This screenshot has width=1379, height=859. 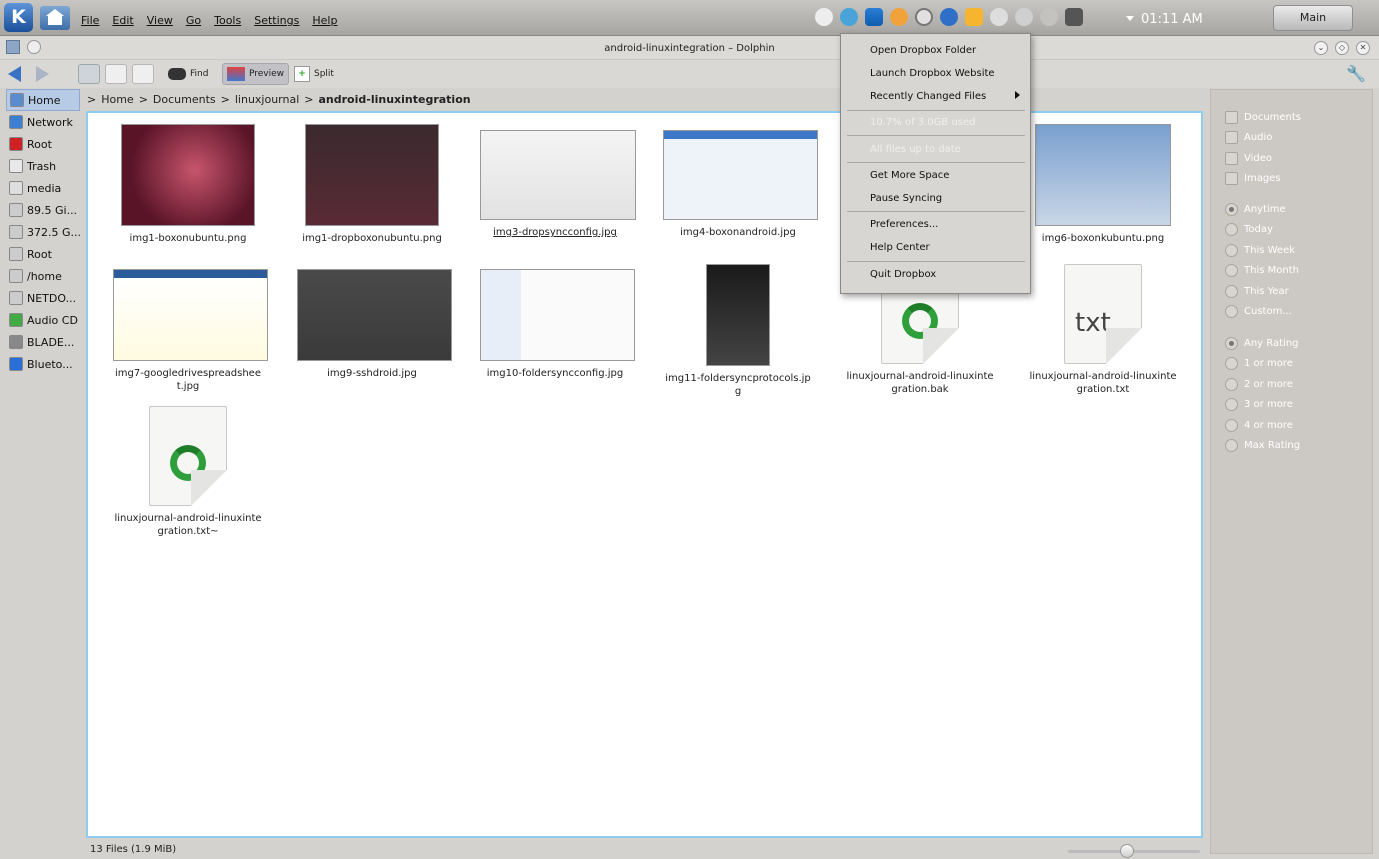 What do you see at coordinates (1363, 48) in the screenshot?
I see `close-button: ✕` at bounding box center [1363, 48].